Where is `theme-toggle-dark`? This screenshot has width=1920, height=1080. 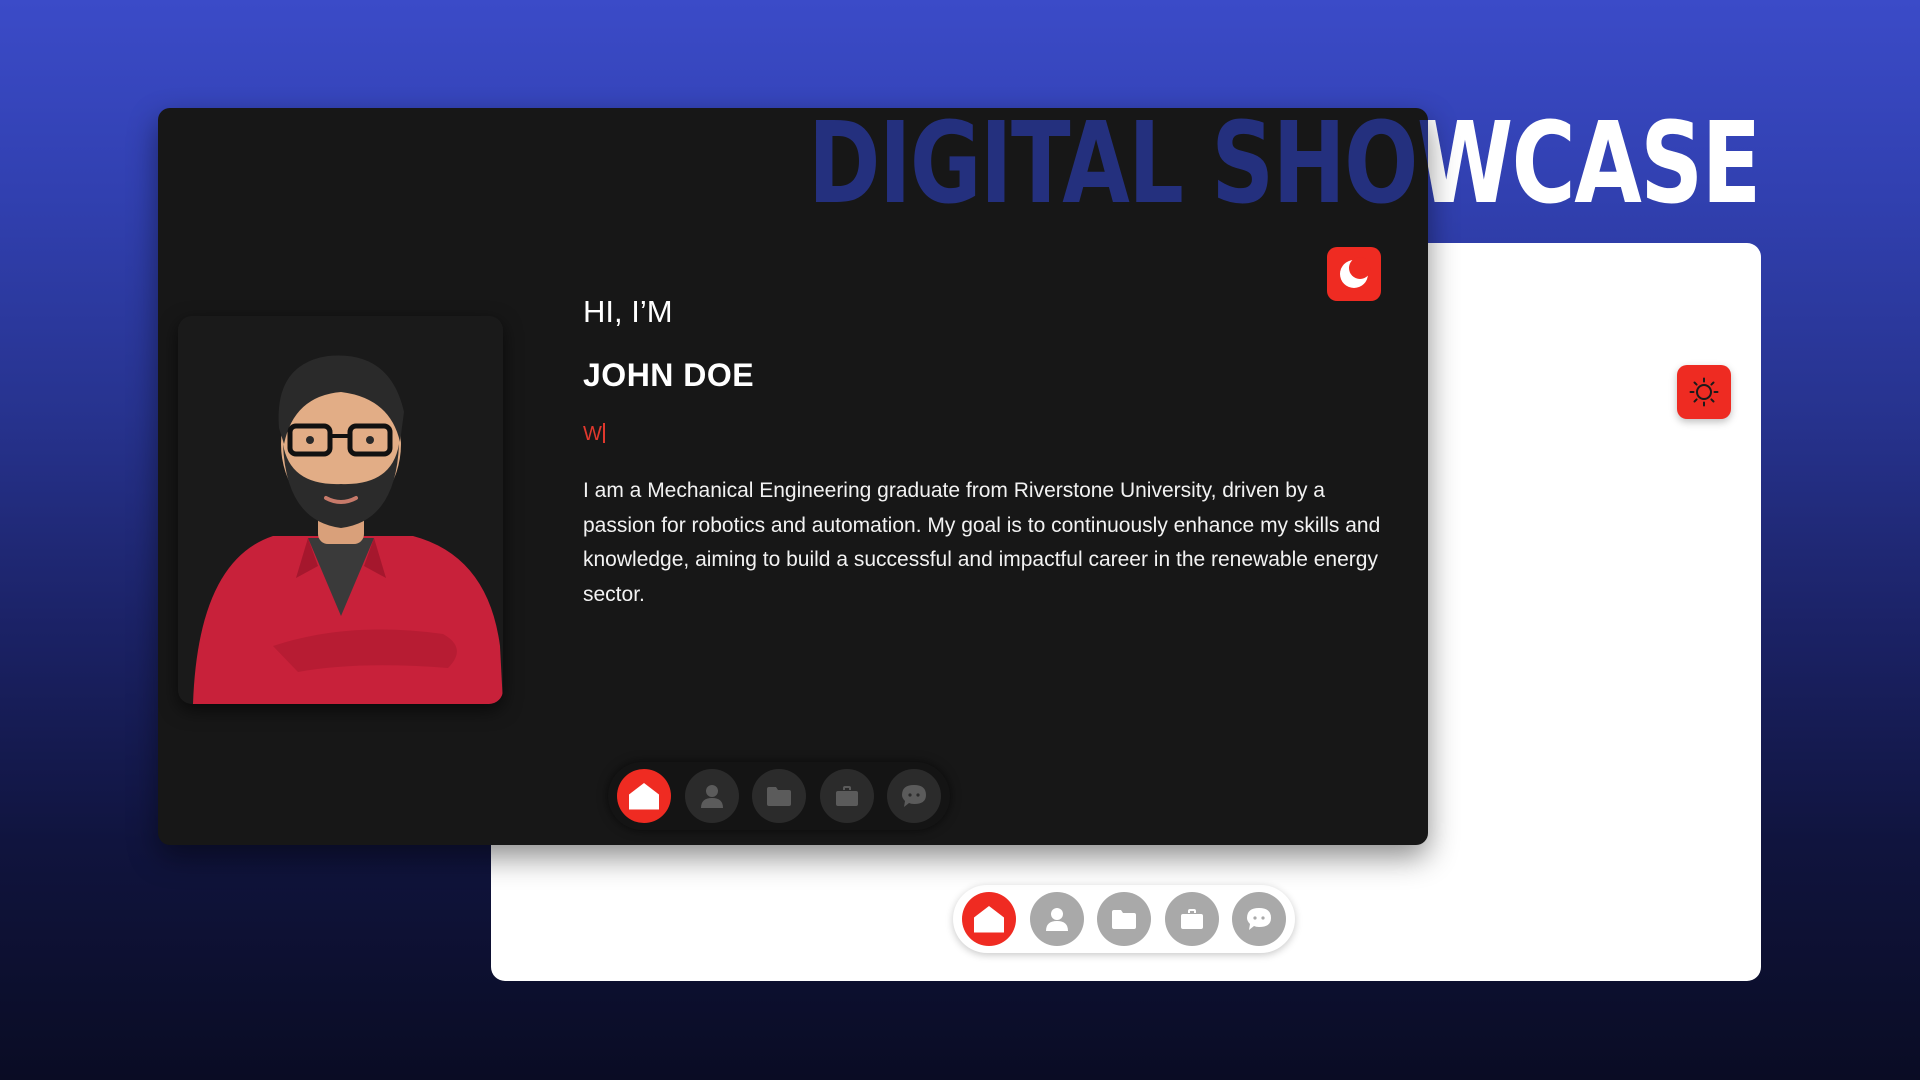 theme-toggle-dark is located at coordinates (1354, 274).